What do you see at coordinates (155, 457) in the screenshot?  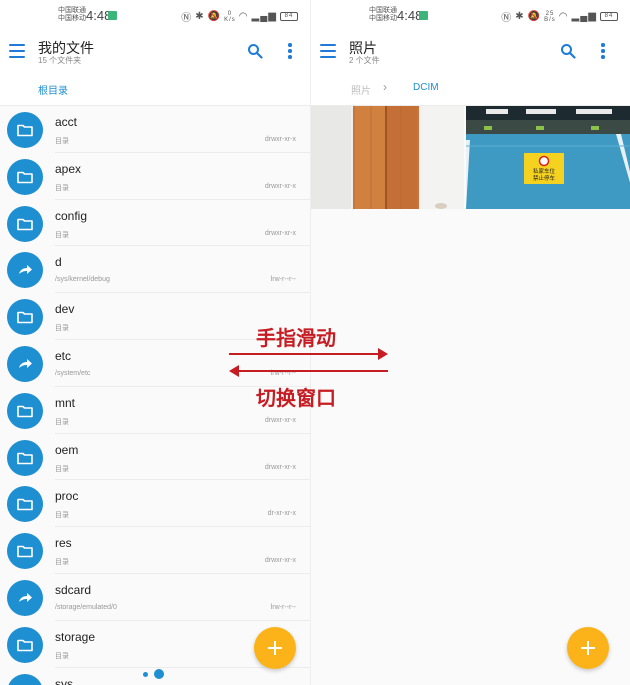 I see `file-row-oem: oem 目录 drwxr-xr-x` at bounding box center [155, 457].